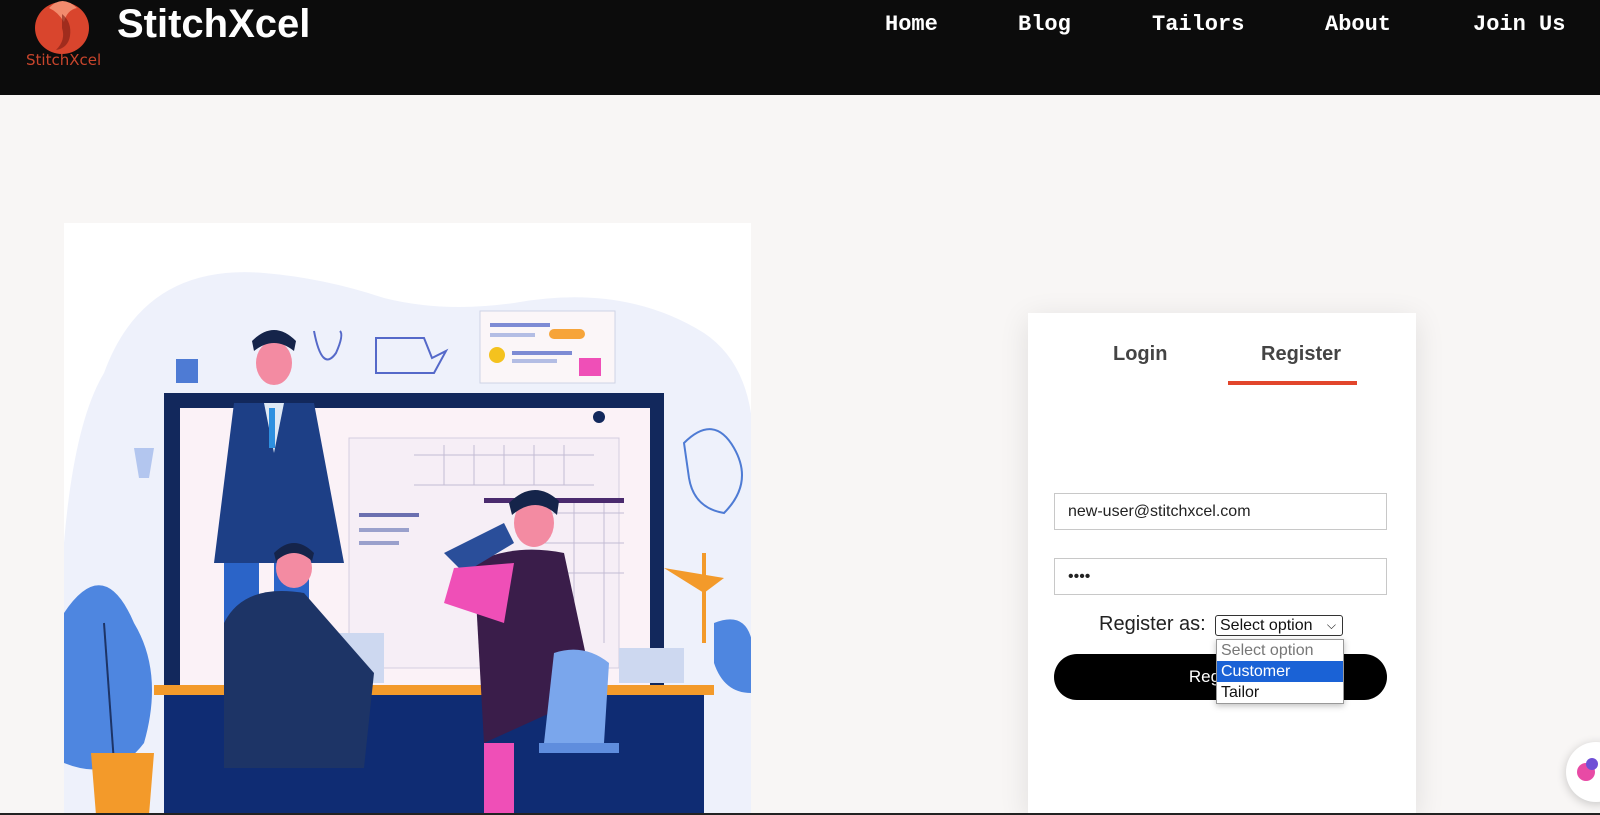 The height and width of the screenshot is (815, 1600). I want to click on brand-name: StitchXcel, so click(213, 24).